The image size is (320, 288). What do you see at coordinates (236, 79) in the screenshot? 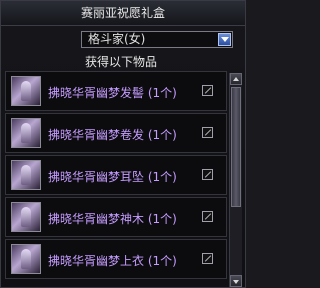
I see `scroll-up-icon` at bounding box center [236, 79].